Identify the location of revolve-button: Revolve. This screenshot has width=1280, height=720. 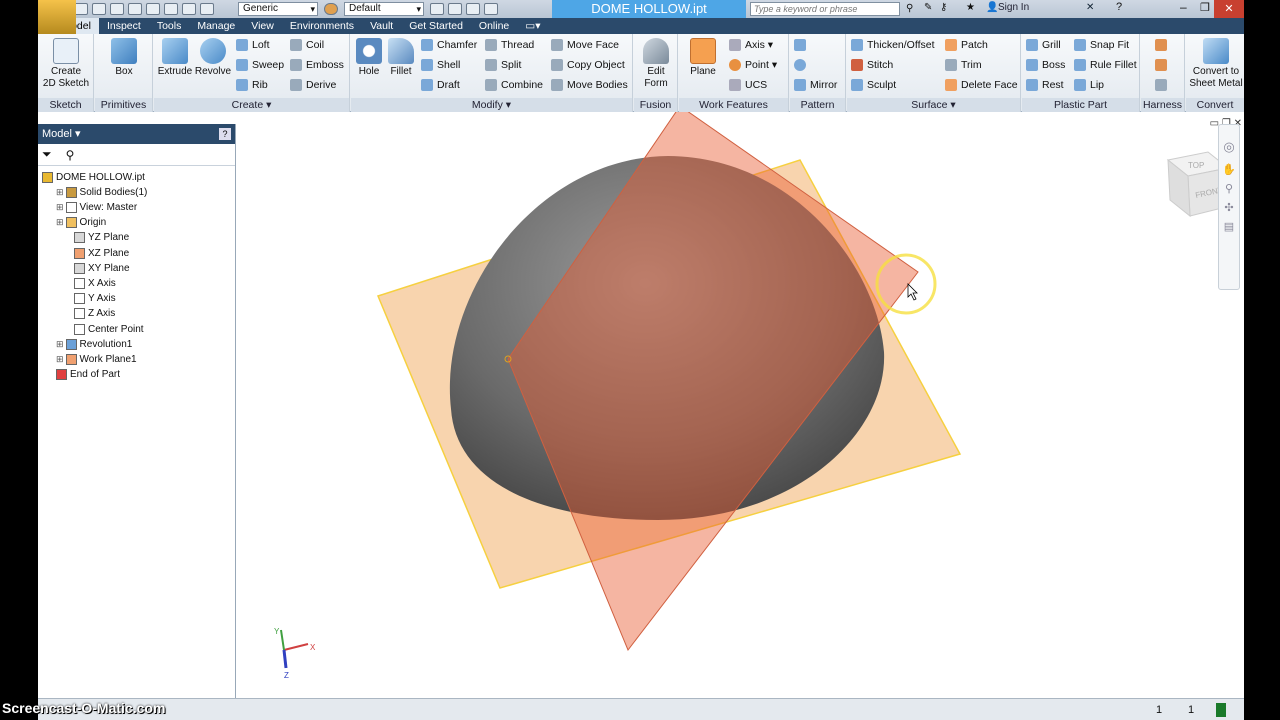
(213, 58).